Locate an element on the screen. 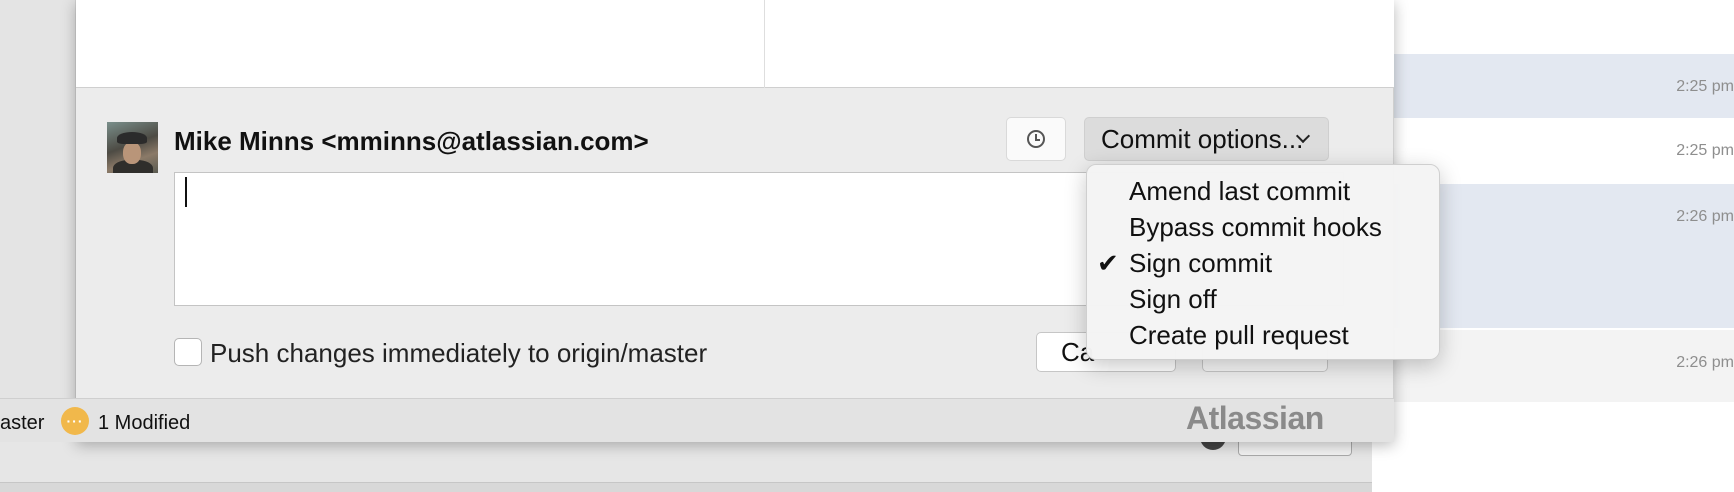 This screenshot has width=1734, height=492. commit-history-button is located at coordinates (1036, 139).